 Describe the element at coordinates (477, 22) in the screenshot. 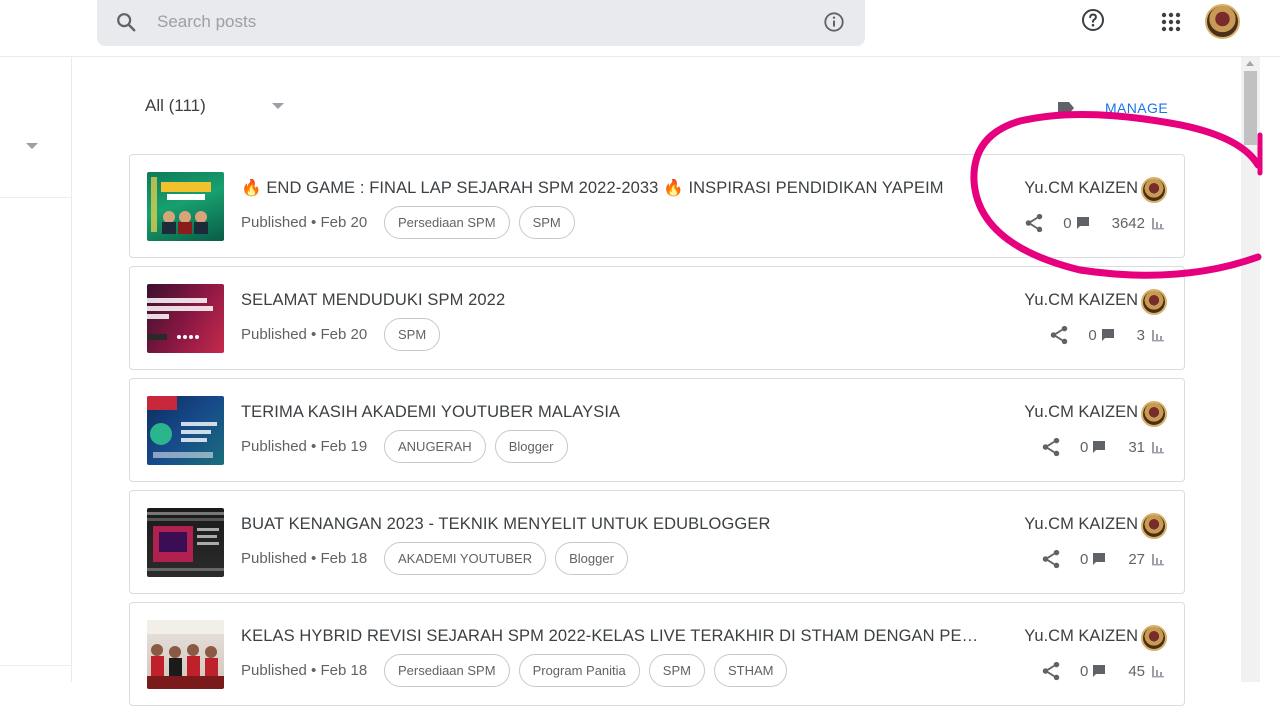

I see `search-input` at that location.